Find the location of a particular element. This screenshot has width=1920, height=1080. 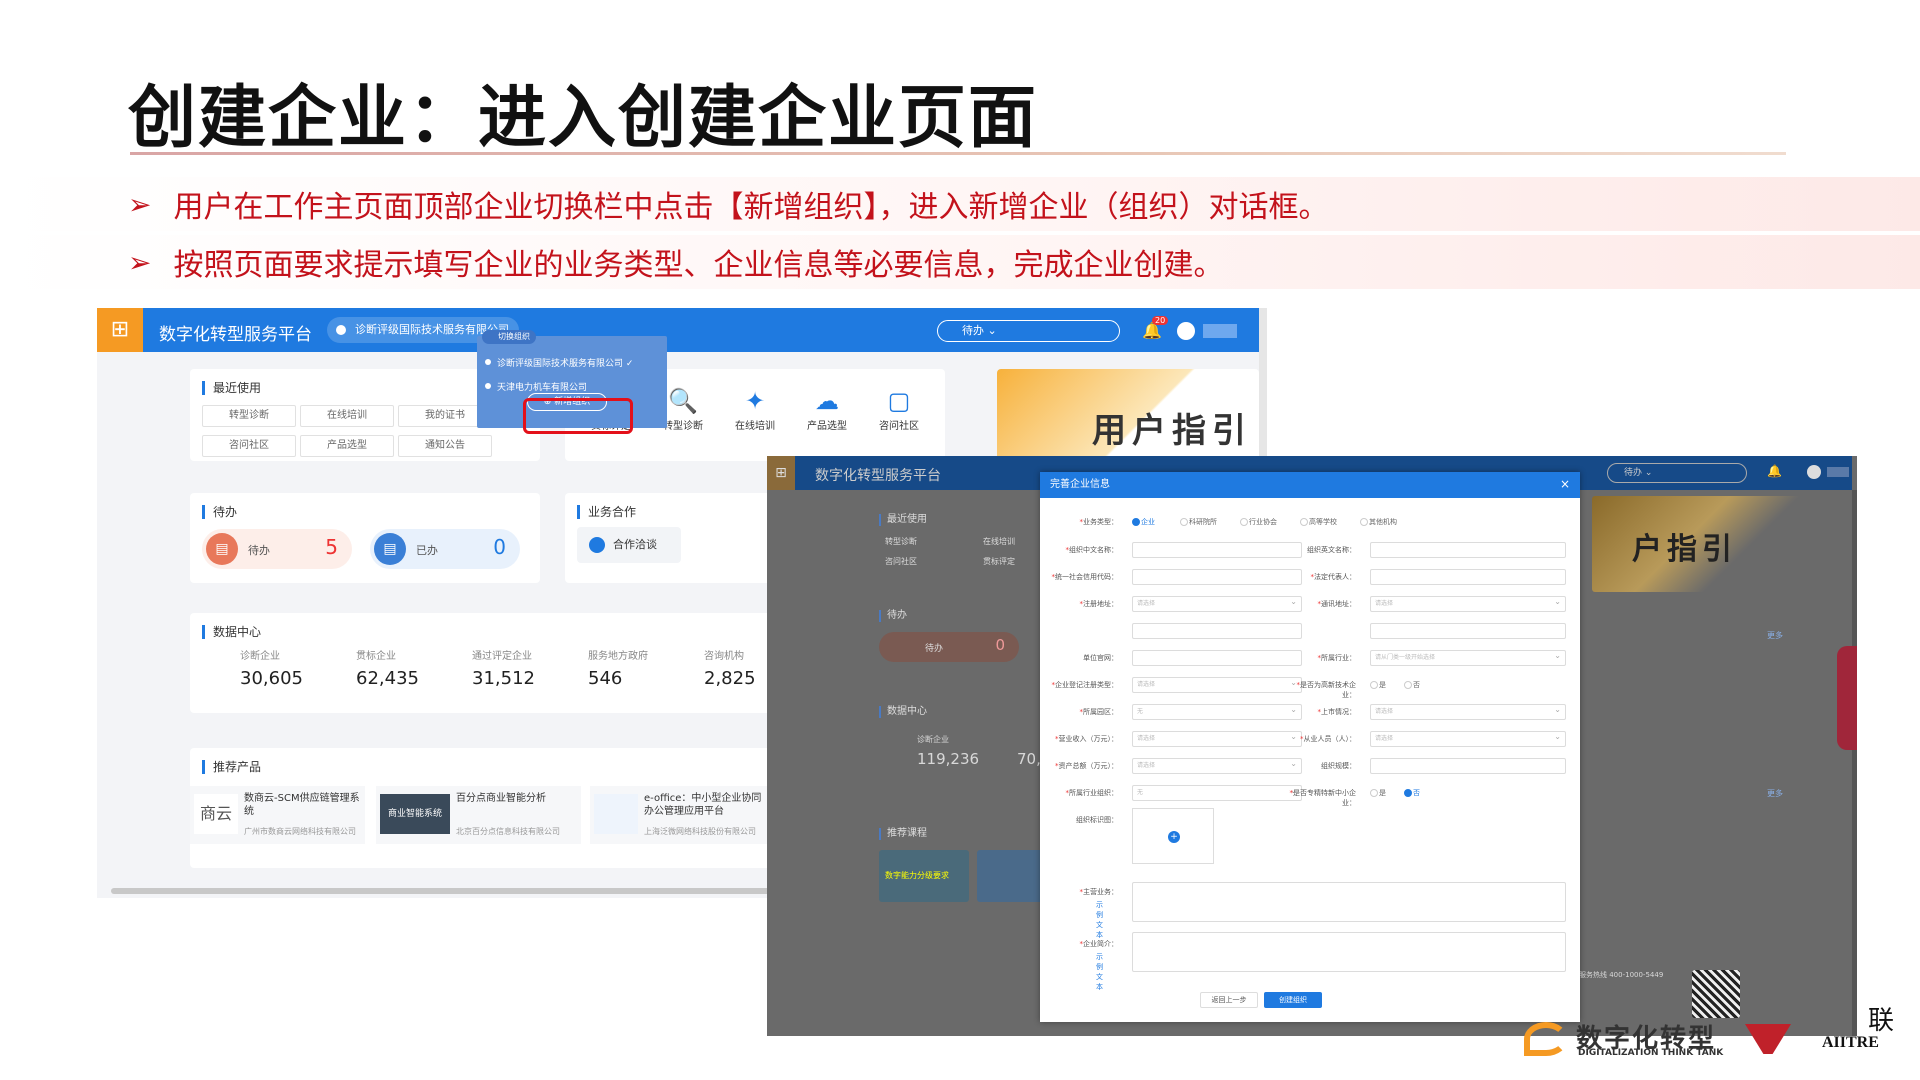

product-item: 商业智能系统 百分点商业智能分析 北京百分点信息科技有限公司 is located at coordinates (478, 815).